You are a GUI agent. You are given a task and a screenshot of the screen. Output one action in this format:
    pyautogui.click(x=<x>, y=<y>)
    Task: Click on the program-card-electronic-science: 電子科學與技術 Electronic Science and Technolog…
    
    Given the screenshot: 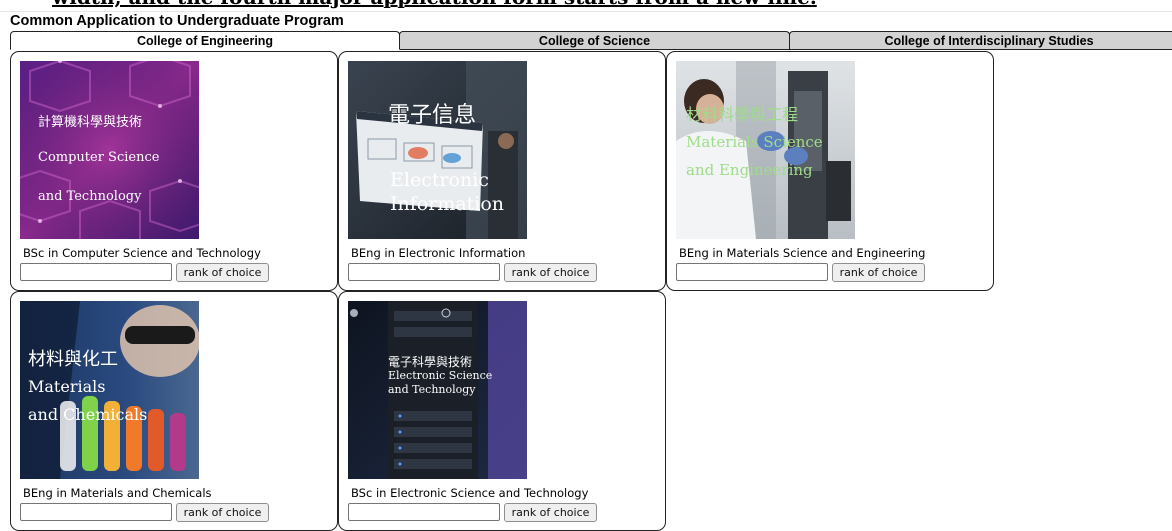 What is the action you would take?
    pyautogui.click(x=502, y=411)
    